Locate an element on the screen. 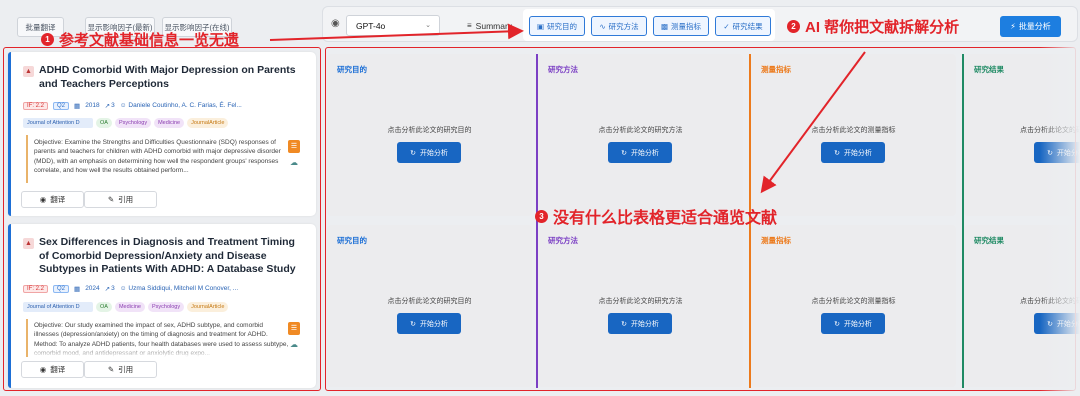  tab-research-method: ∿ 研究方法 is located at coordinates (619, 26).